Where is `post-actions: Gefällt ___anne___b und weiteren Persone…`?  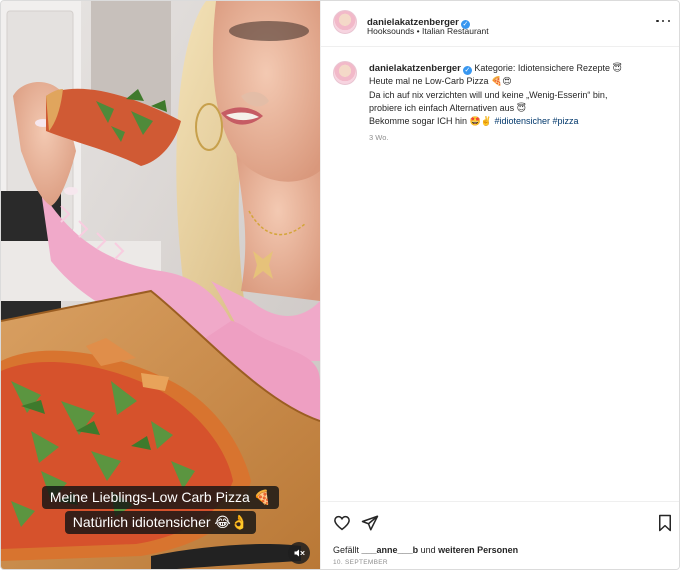 post-actions: Gefällt ___anne___b und weiteren Persone… is located at coordinates (500, 535).